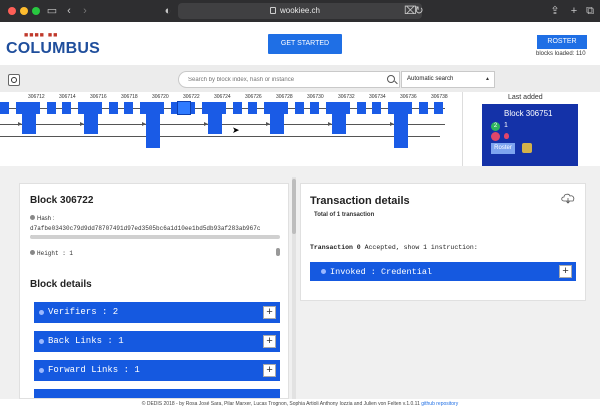 This screenshot has width=600, height=409. Describe the element at coordinates (168, 11) in the screenshot. I see `privacy-shield-icon: ◐` at that location.